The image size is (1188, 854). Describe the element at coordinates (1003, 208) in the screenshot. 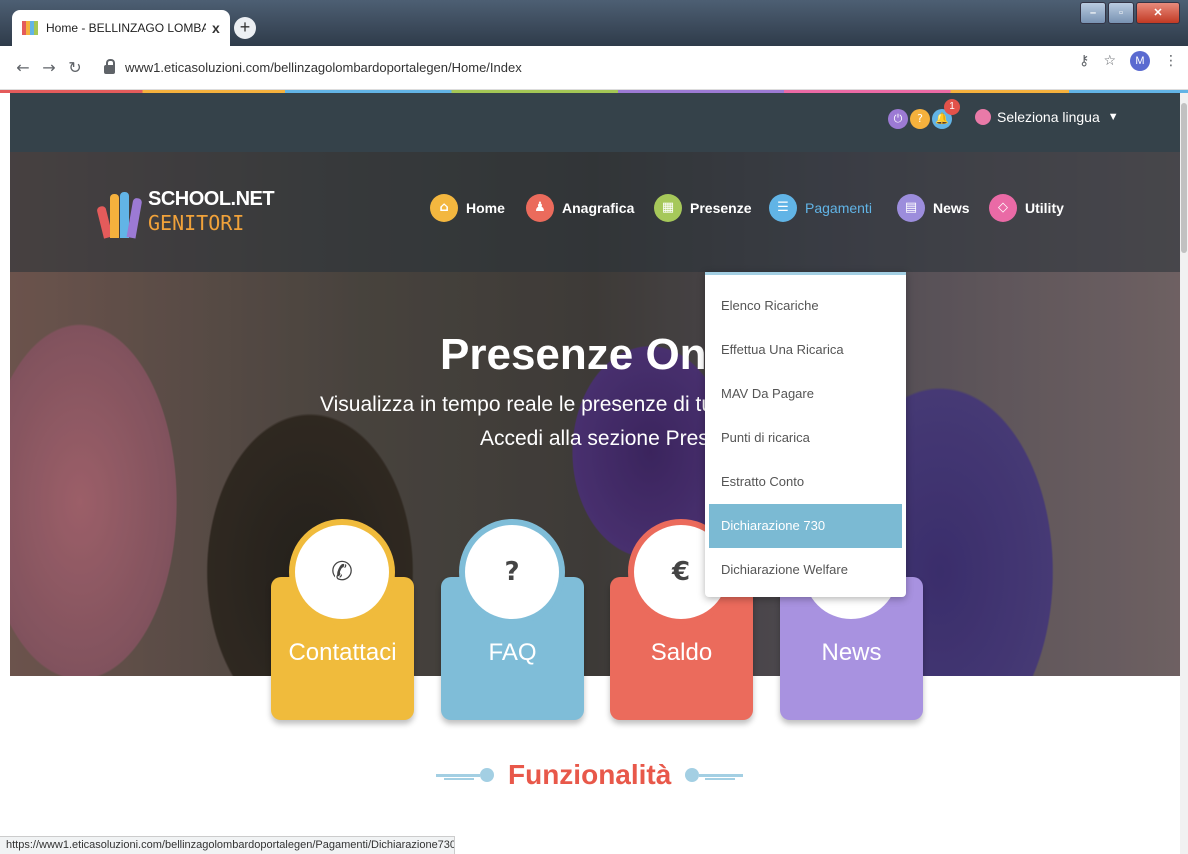

I see `code-icon: ◇` at that location.